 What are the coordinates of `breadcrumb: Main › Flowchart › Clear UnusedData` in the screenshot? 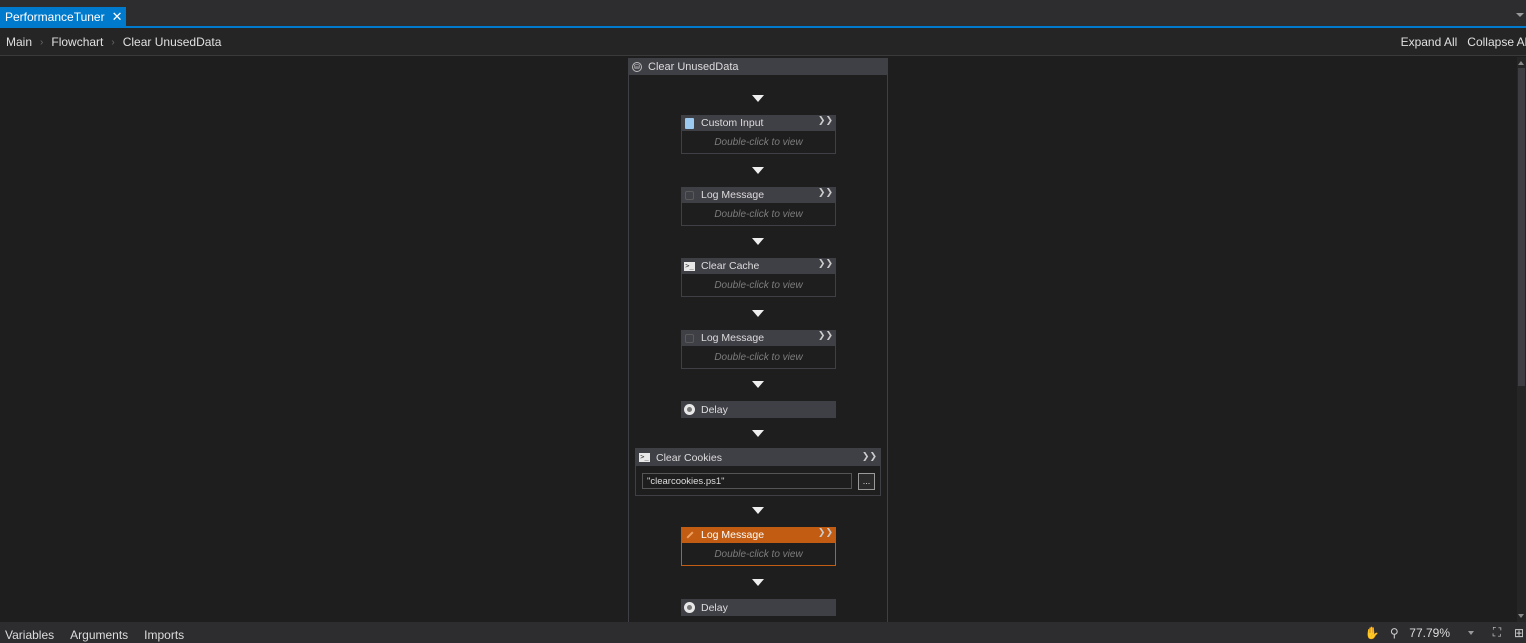 It's located at (113, 42).